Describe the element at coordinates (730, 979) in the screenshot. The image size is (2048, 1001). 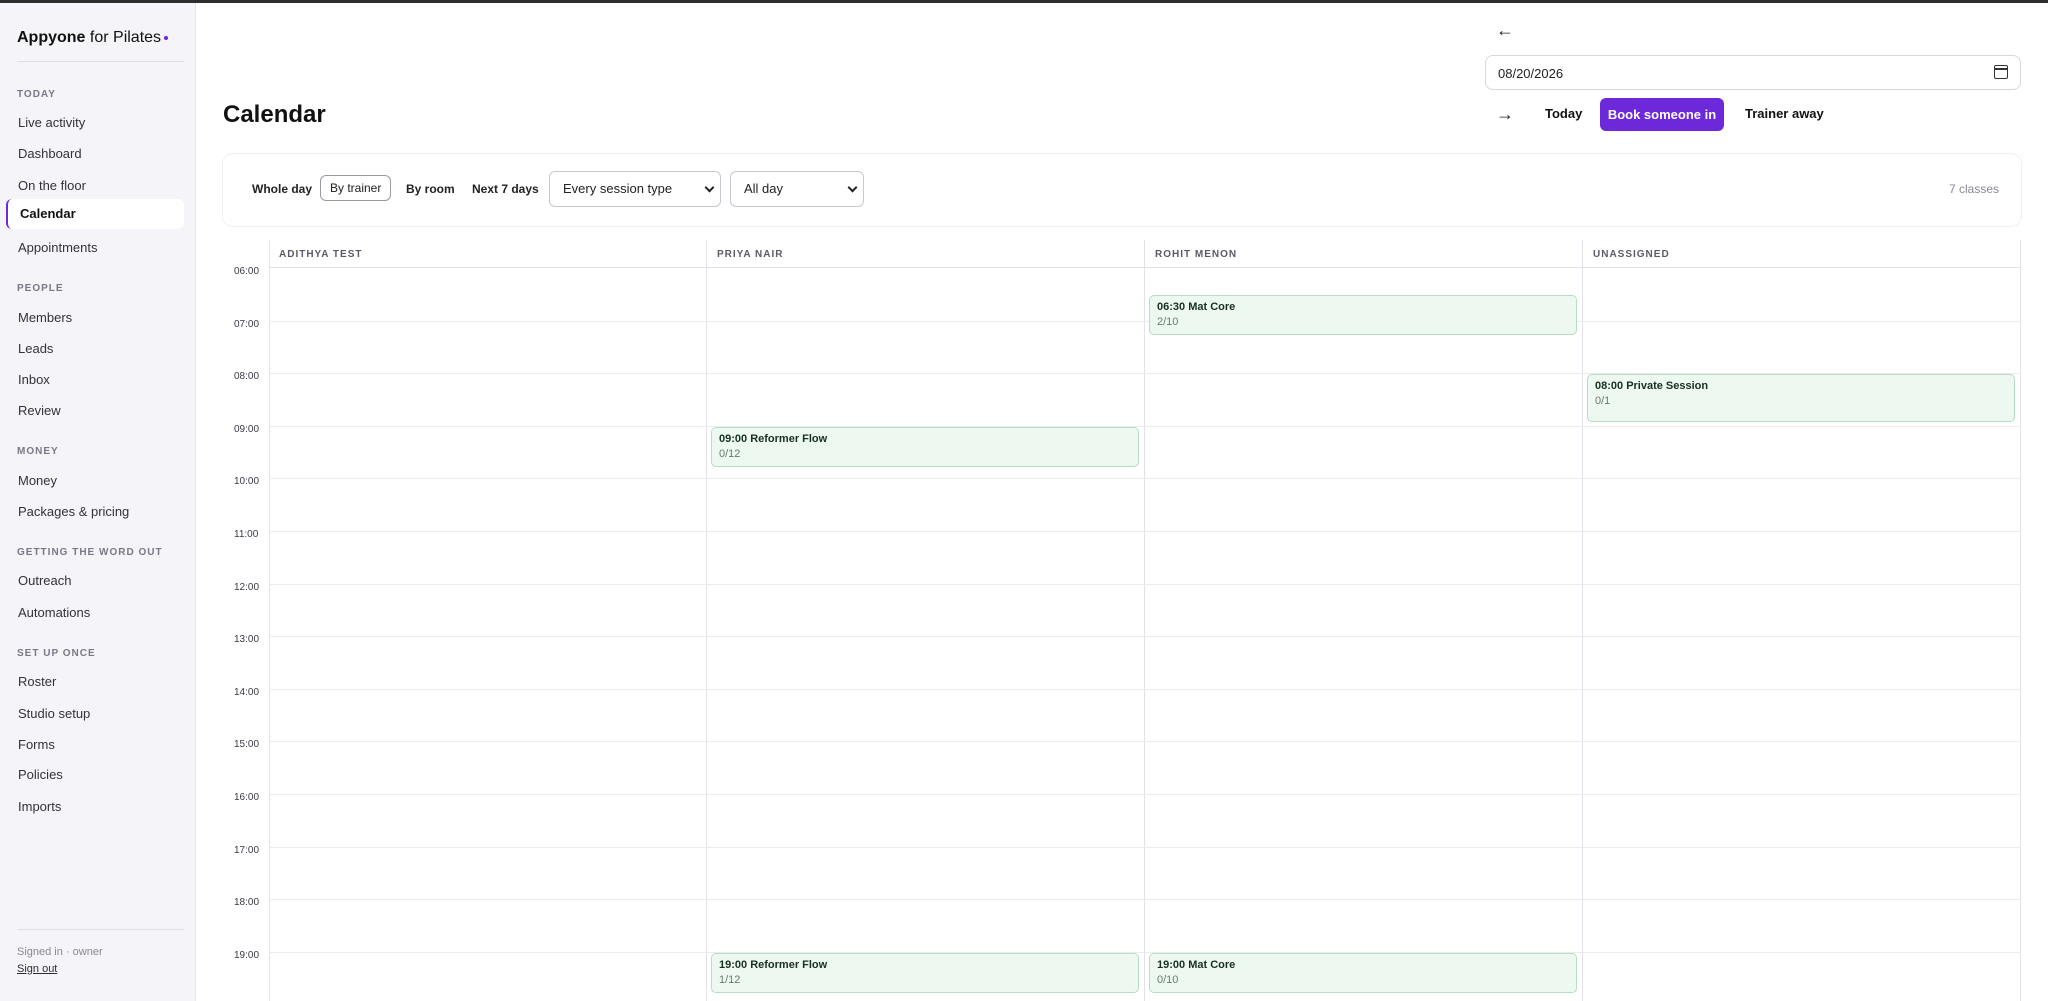
I see `event-capacity: 1/12` at that location.